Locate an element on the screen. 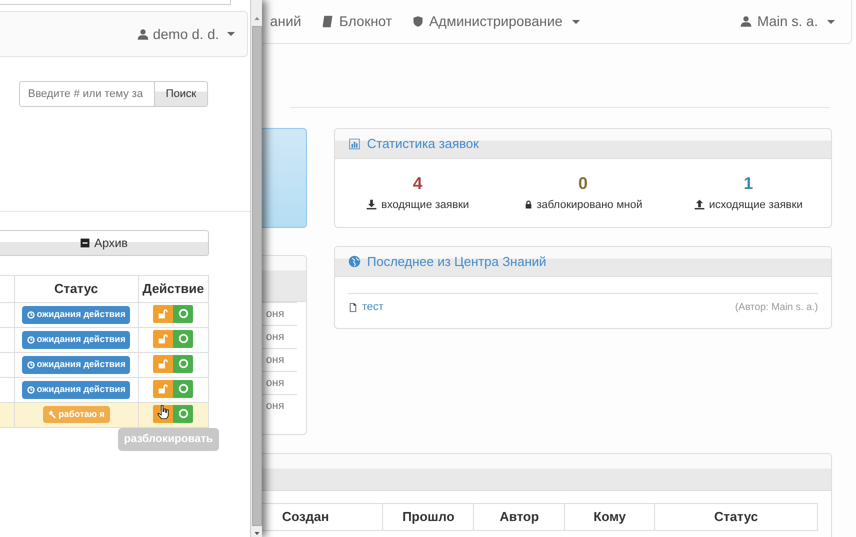 The width and height of the screenshot is (856, 537). nav-link: Администрирование is located at coordinates (496, 21).